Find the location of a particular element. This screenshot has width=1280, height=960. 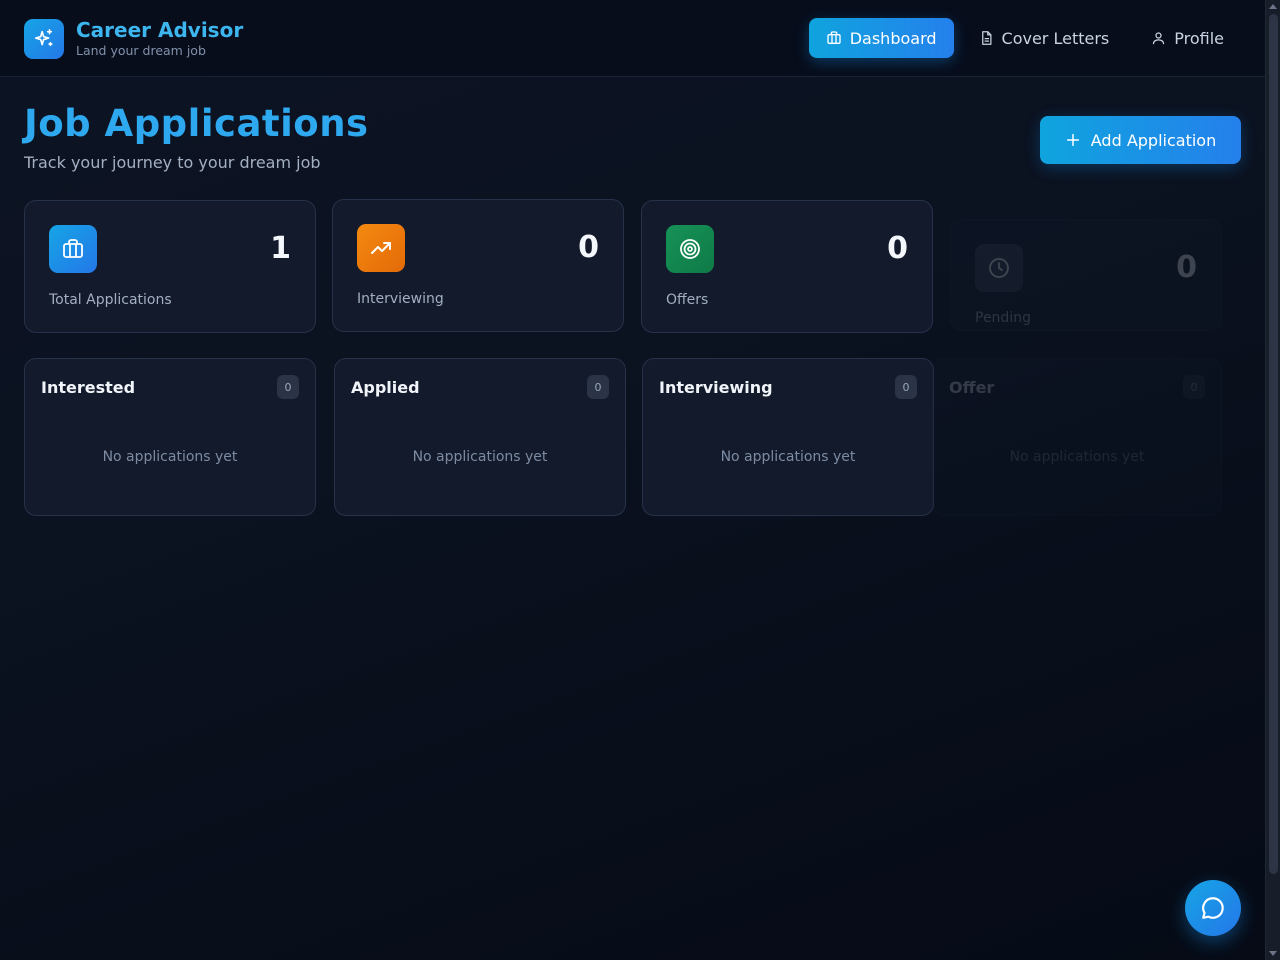

column-title: Interviewing is located at coordinates (716, 387).